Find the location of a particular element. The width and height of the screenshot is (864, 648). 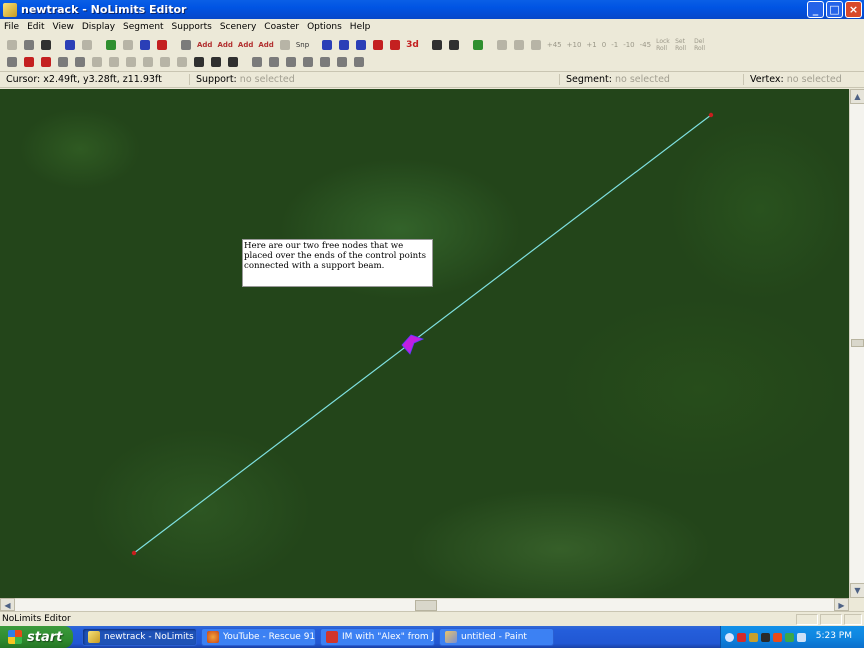

free-node-top is located at coordinates (711, 115).